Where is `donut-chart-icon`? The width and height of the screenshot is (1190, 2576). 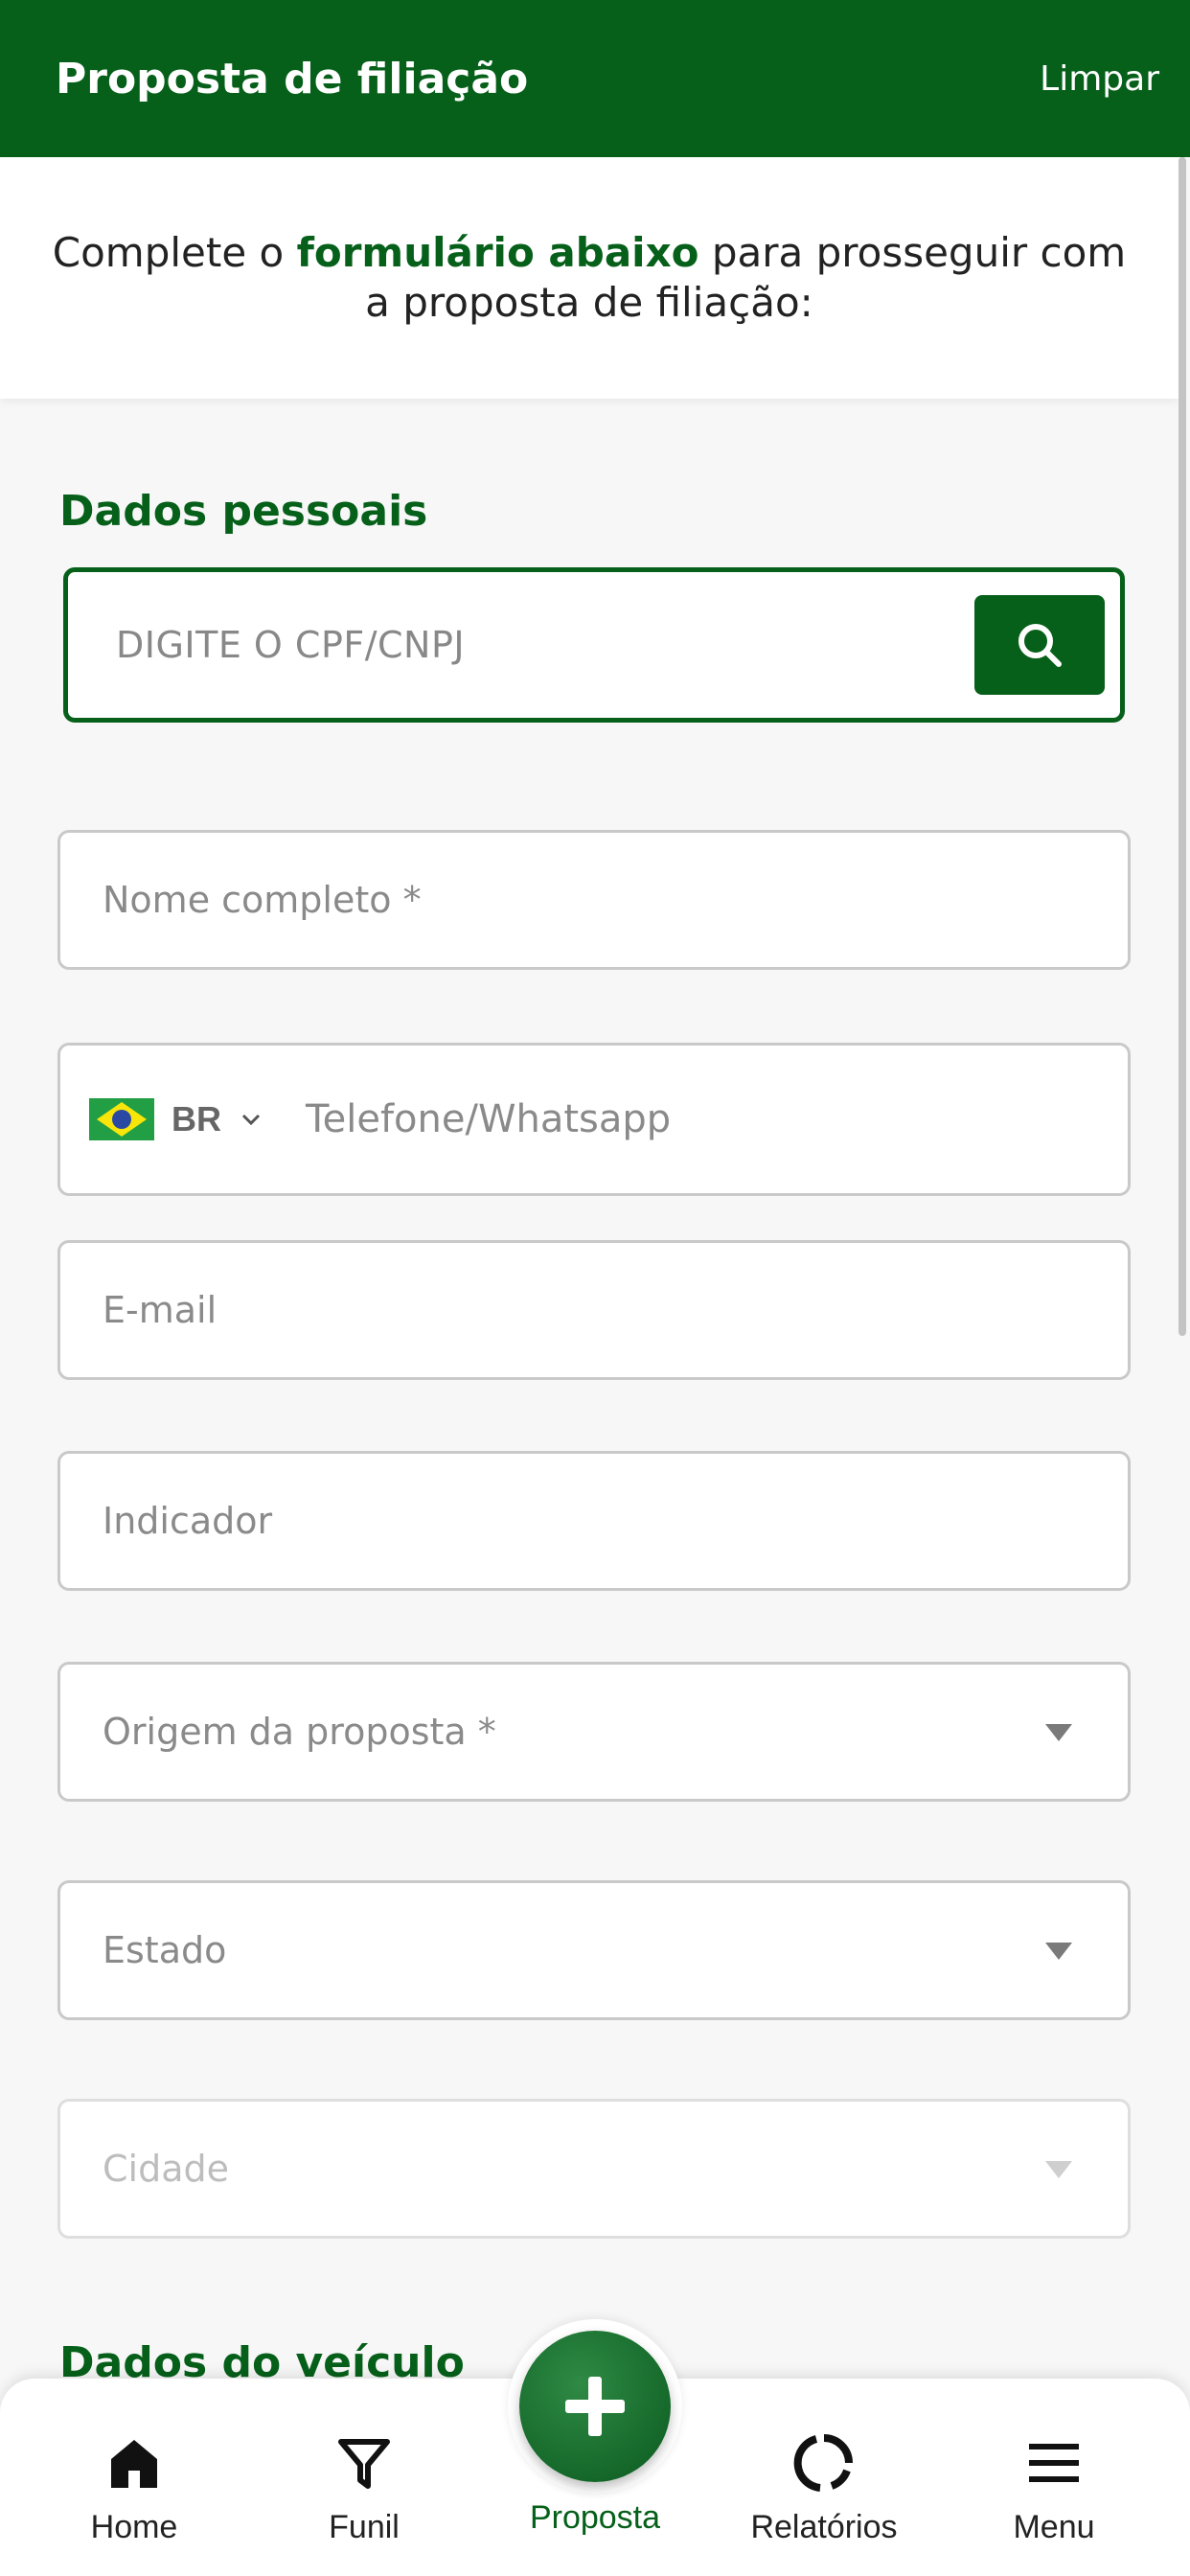 donut-chart-icon is located at coordinates (823, 2463).